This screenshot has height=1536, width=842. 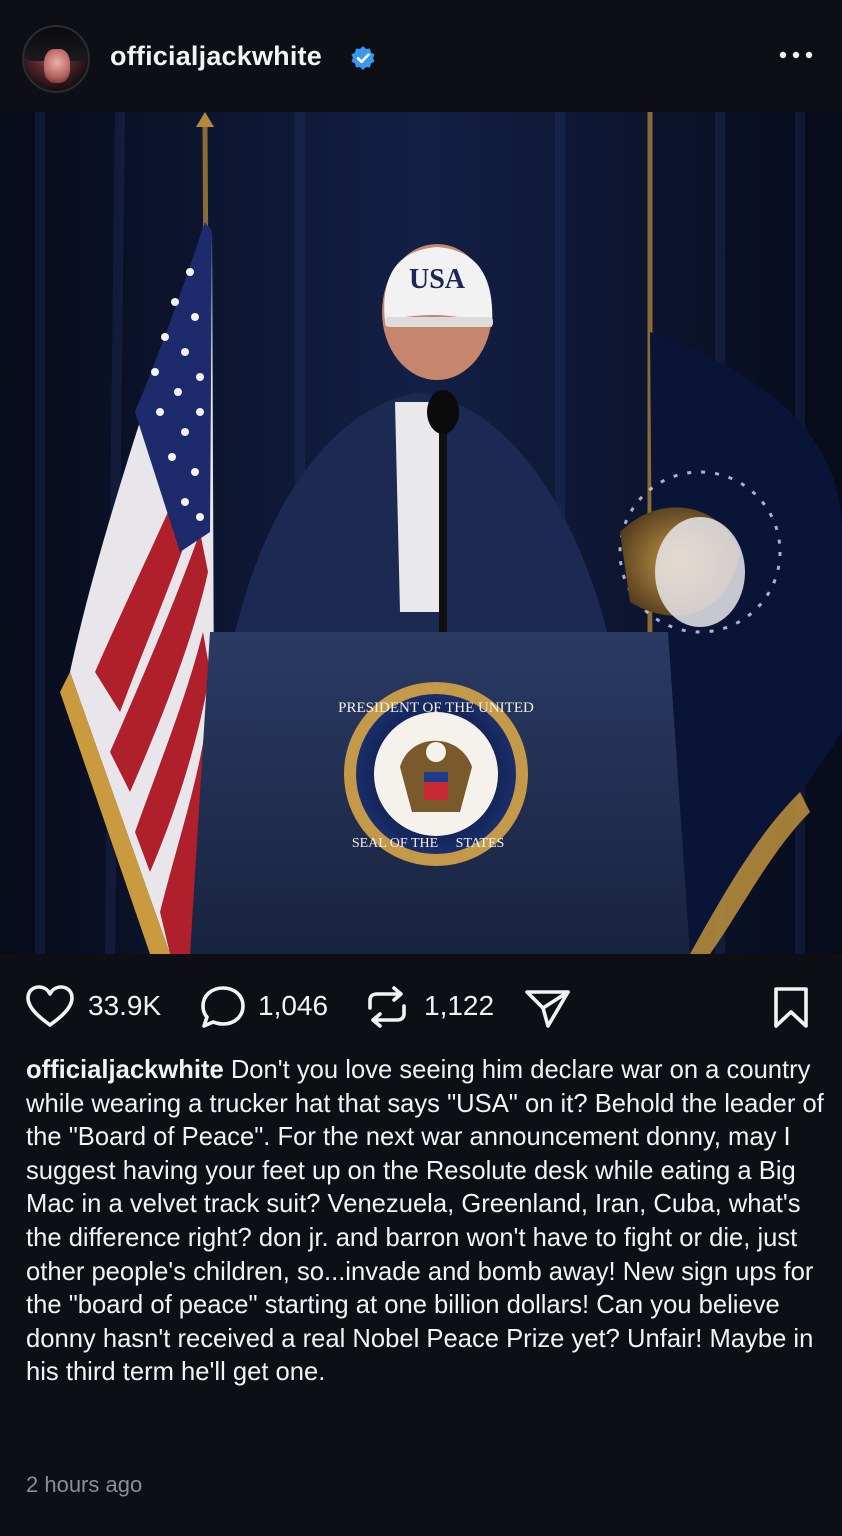 I want to click on bookmark-button, so click(x=793, y=1006).